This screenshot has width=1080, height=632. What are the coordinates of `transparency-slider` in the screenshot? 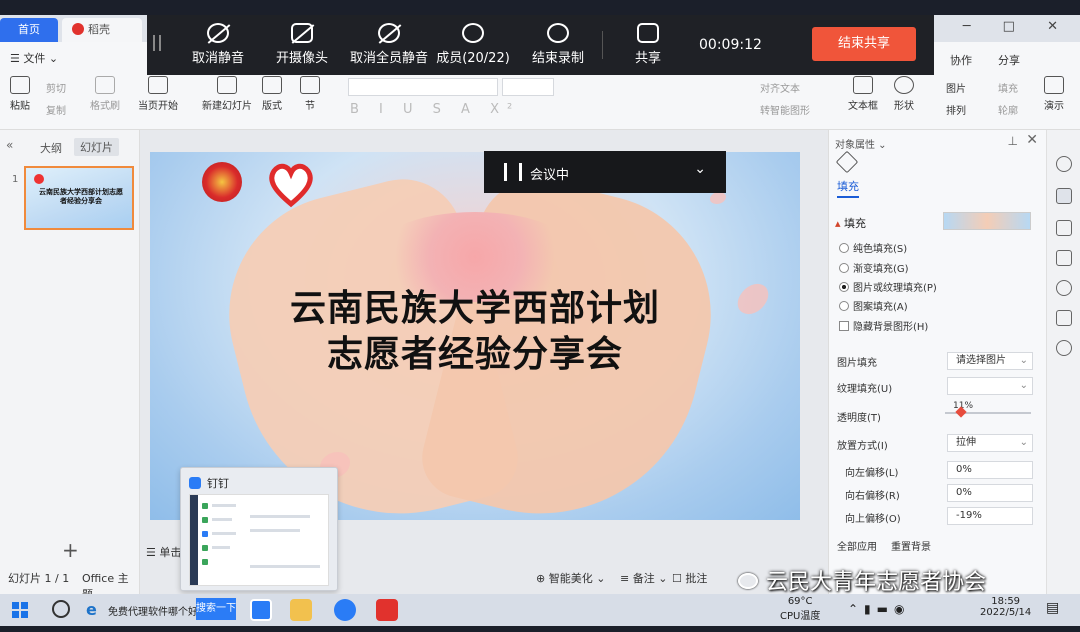 It's located at (988, 412).